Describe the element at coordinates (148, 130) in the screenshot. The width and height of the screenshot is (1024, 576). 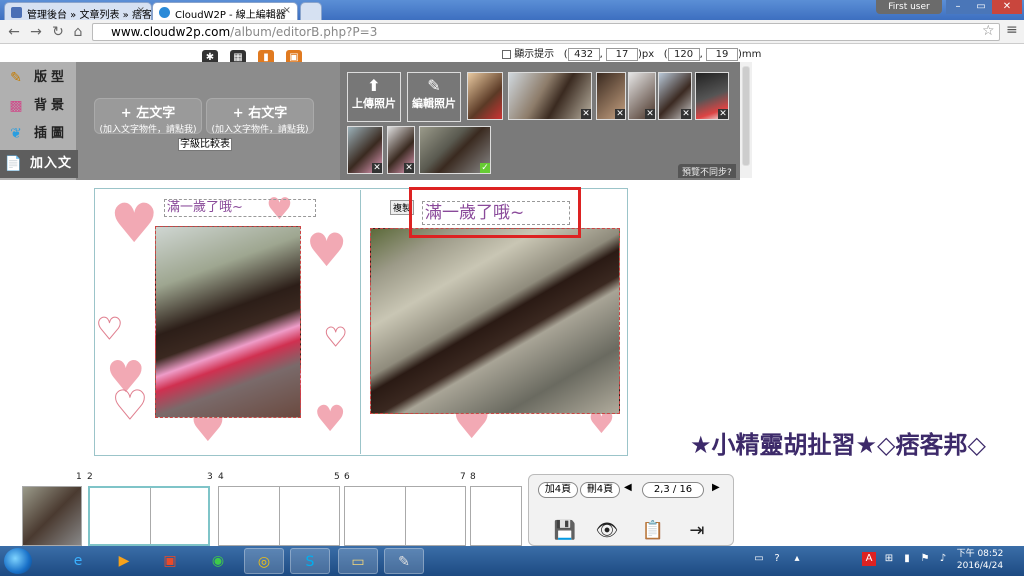
I see `button-subtitle: (加入文字物件，請點我)` at that location.